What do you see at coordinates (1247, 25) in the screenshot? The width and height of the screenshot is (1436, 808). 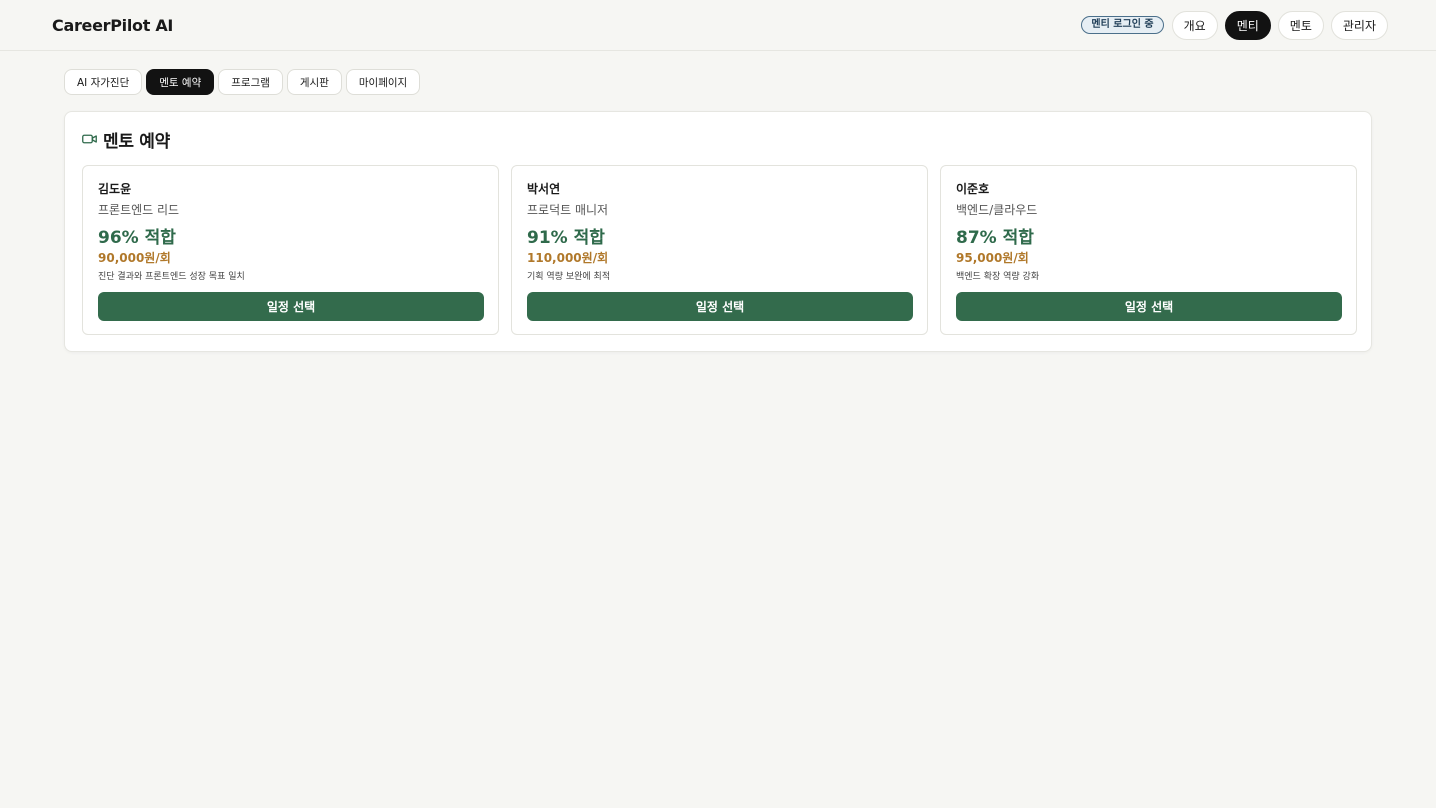 I see `role-button-mentee: 멘티` at bounding box center [1247, 25].